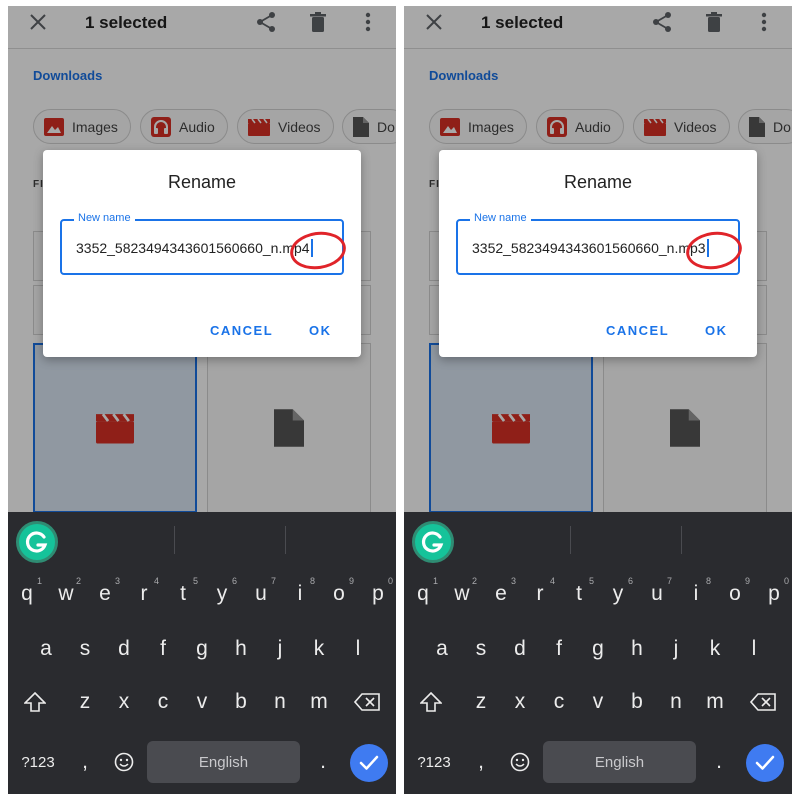 The image size is (800, 800). Describe the element at coordinates (630, 581) in the screenshot. I see `key-number-hint: 6` at that location.